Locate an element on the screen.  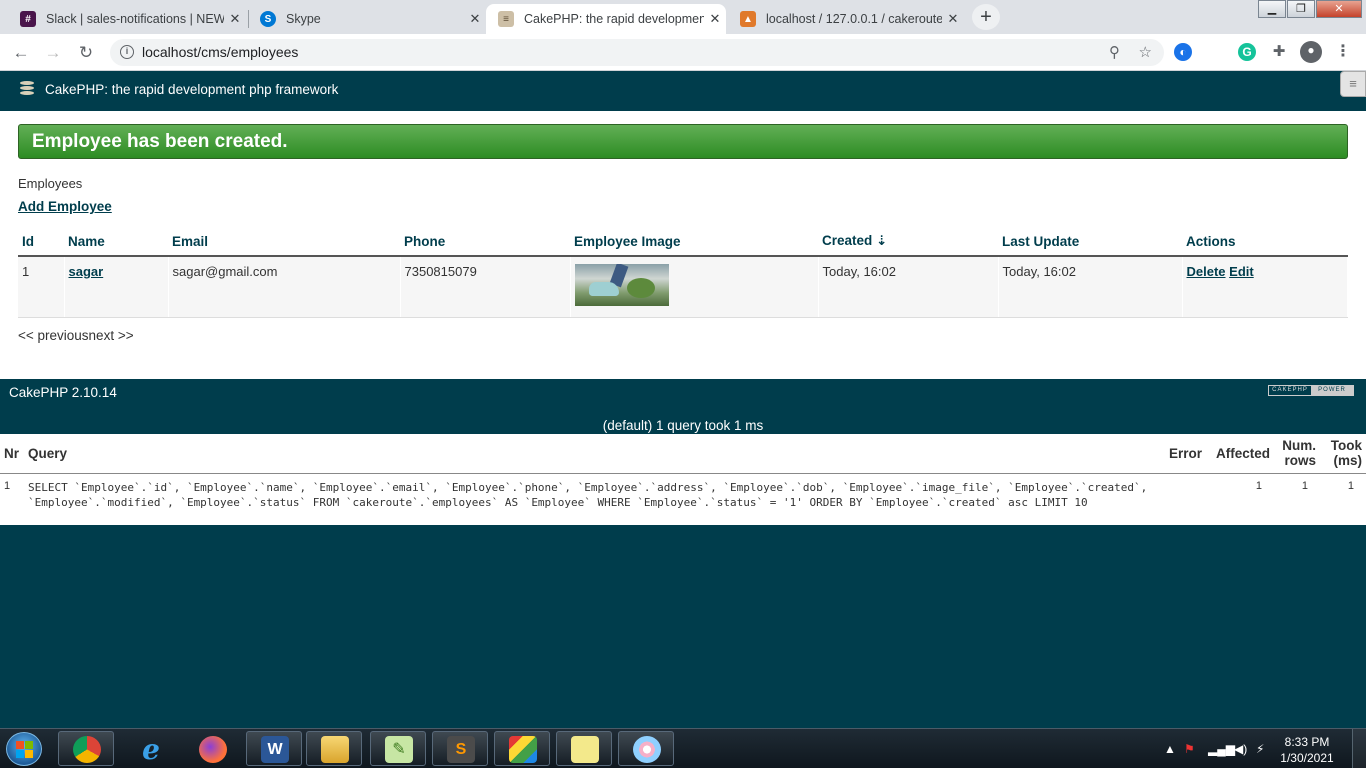
firefox-icon is located at coordinates (213, 749).